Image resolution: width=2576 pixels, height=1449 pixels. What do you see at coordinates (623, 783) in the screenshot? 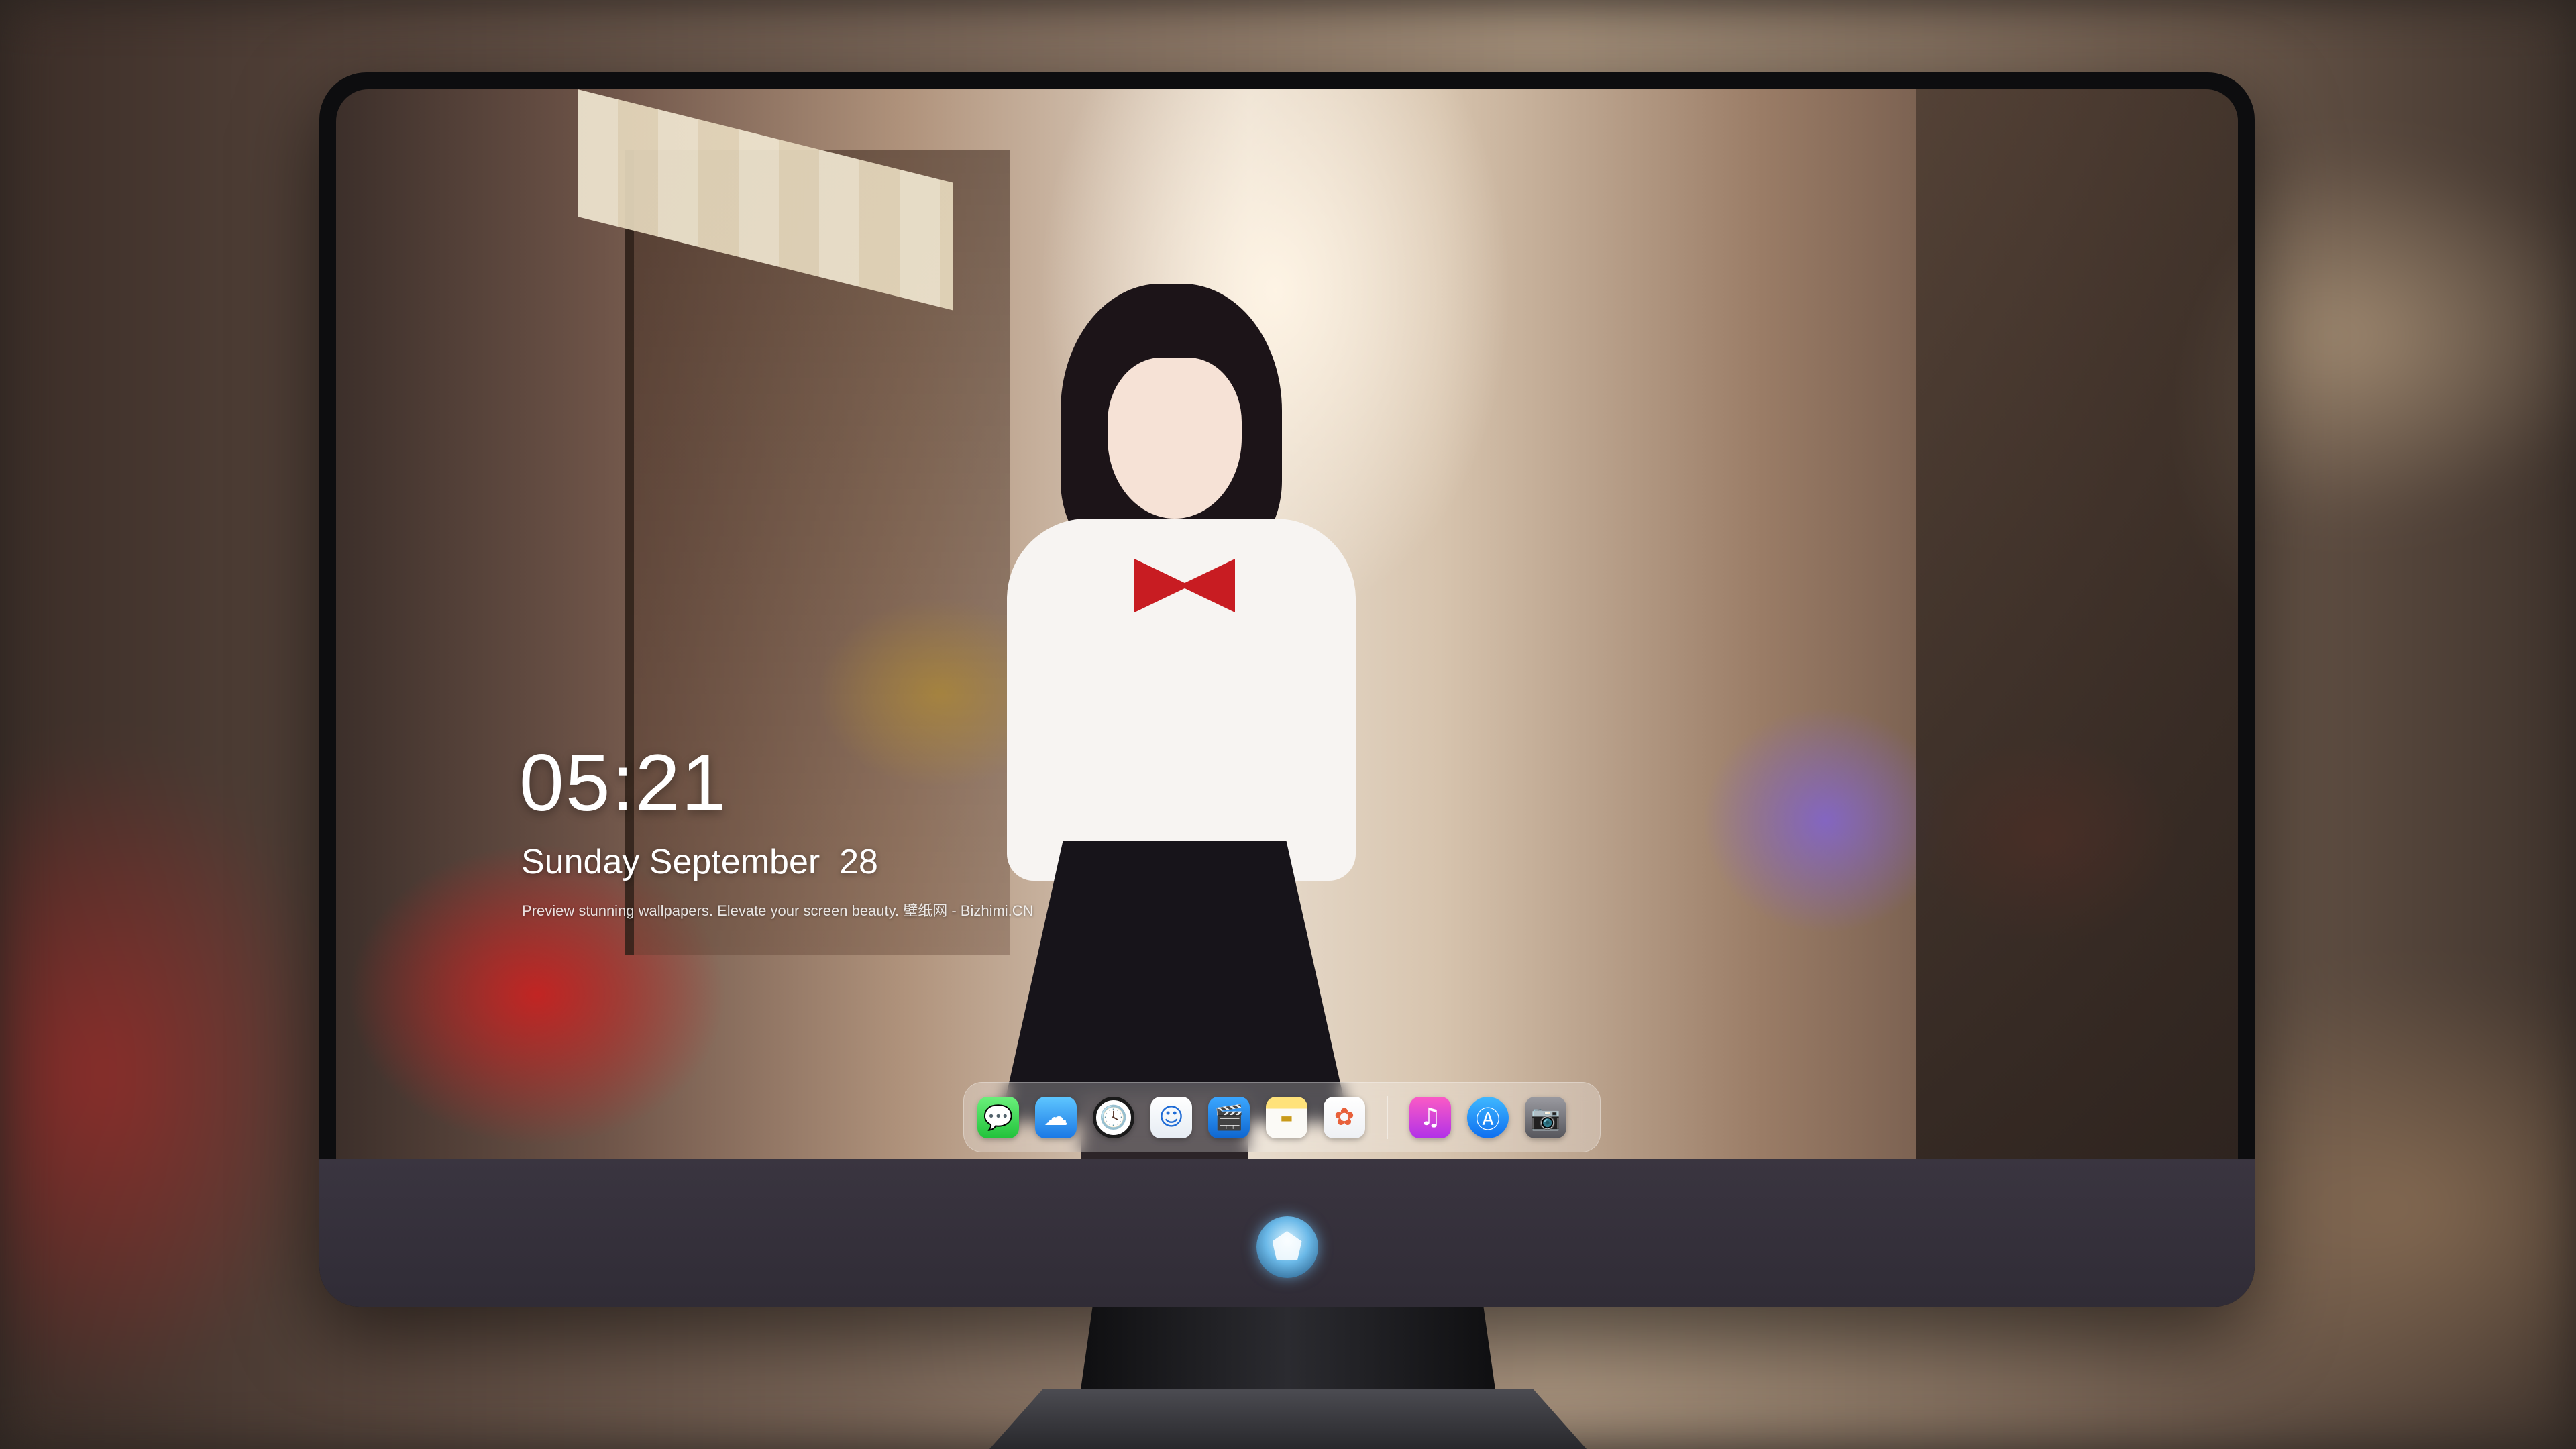
I see `lock-clock: 05:21` at bounding box center [623, 783].